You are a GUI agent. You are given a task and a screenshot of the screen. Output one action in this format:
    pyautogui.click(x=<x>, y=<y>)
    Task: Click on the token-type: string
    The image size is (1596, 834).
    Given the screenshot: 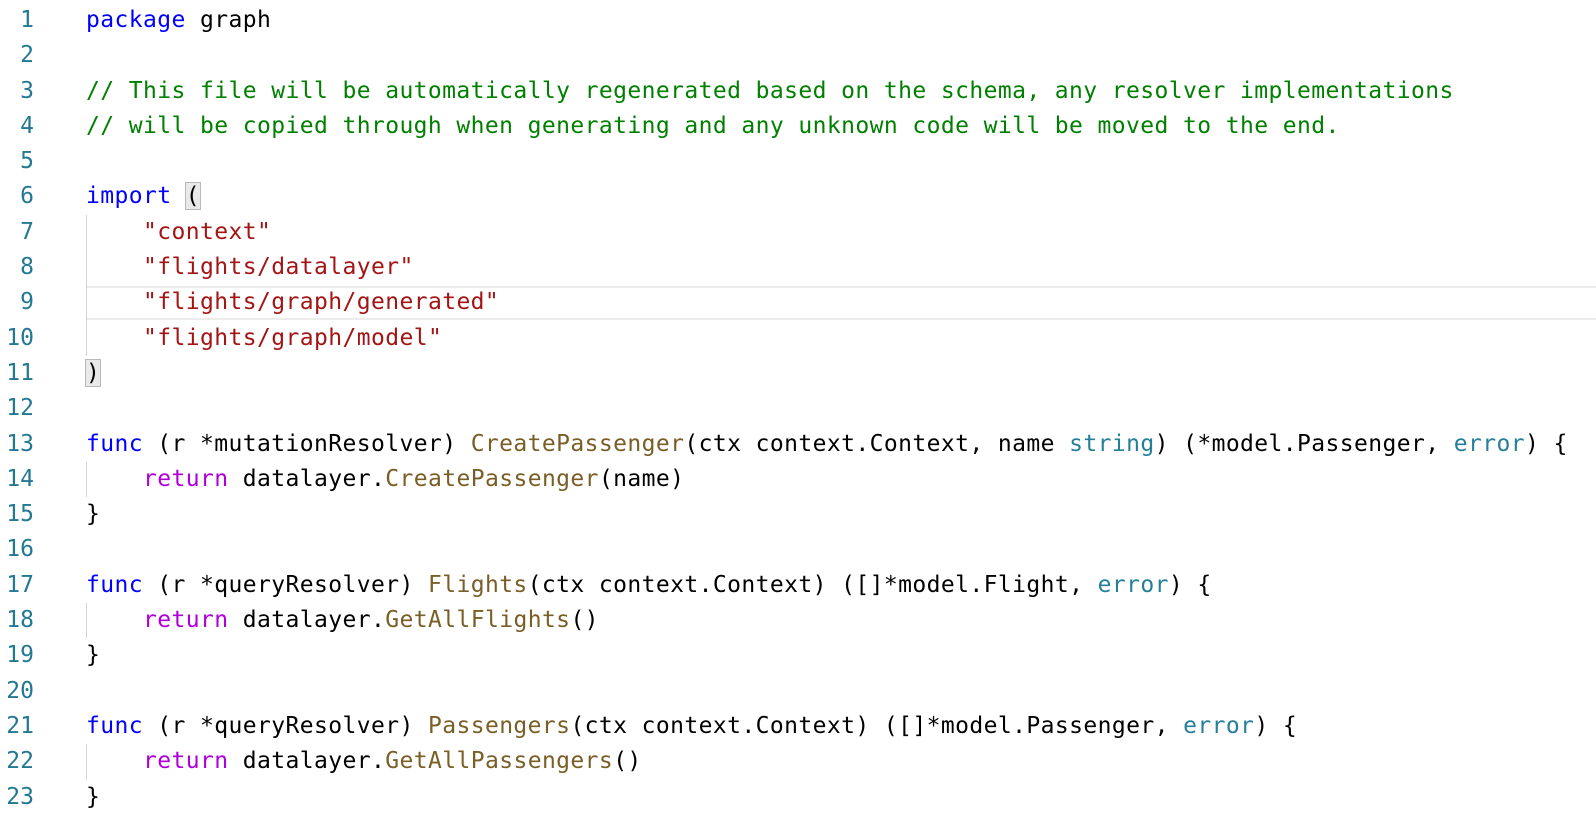 What is the action you would take?
    pyautogui.click(x=1112, y=443)
    